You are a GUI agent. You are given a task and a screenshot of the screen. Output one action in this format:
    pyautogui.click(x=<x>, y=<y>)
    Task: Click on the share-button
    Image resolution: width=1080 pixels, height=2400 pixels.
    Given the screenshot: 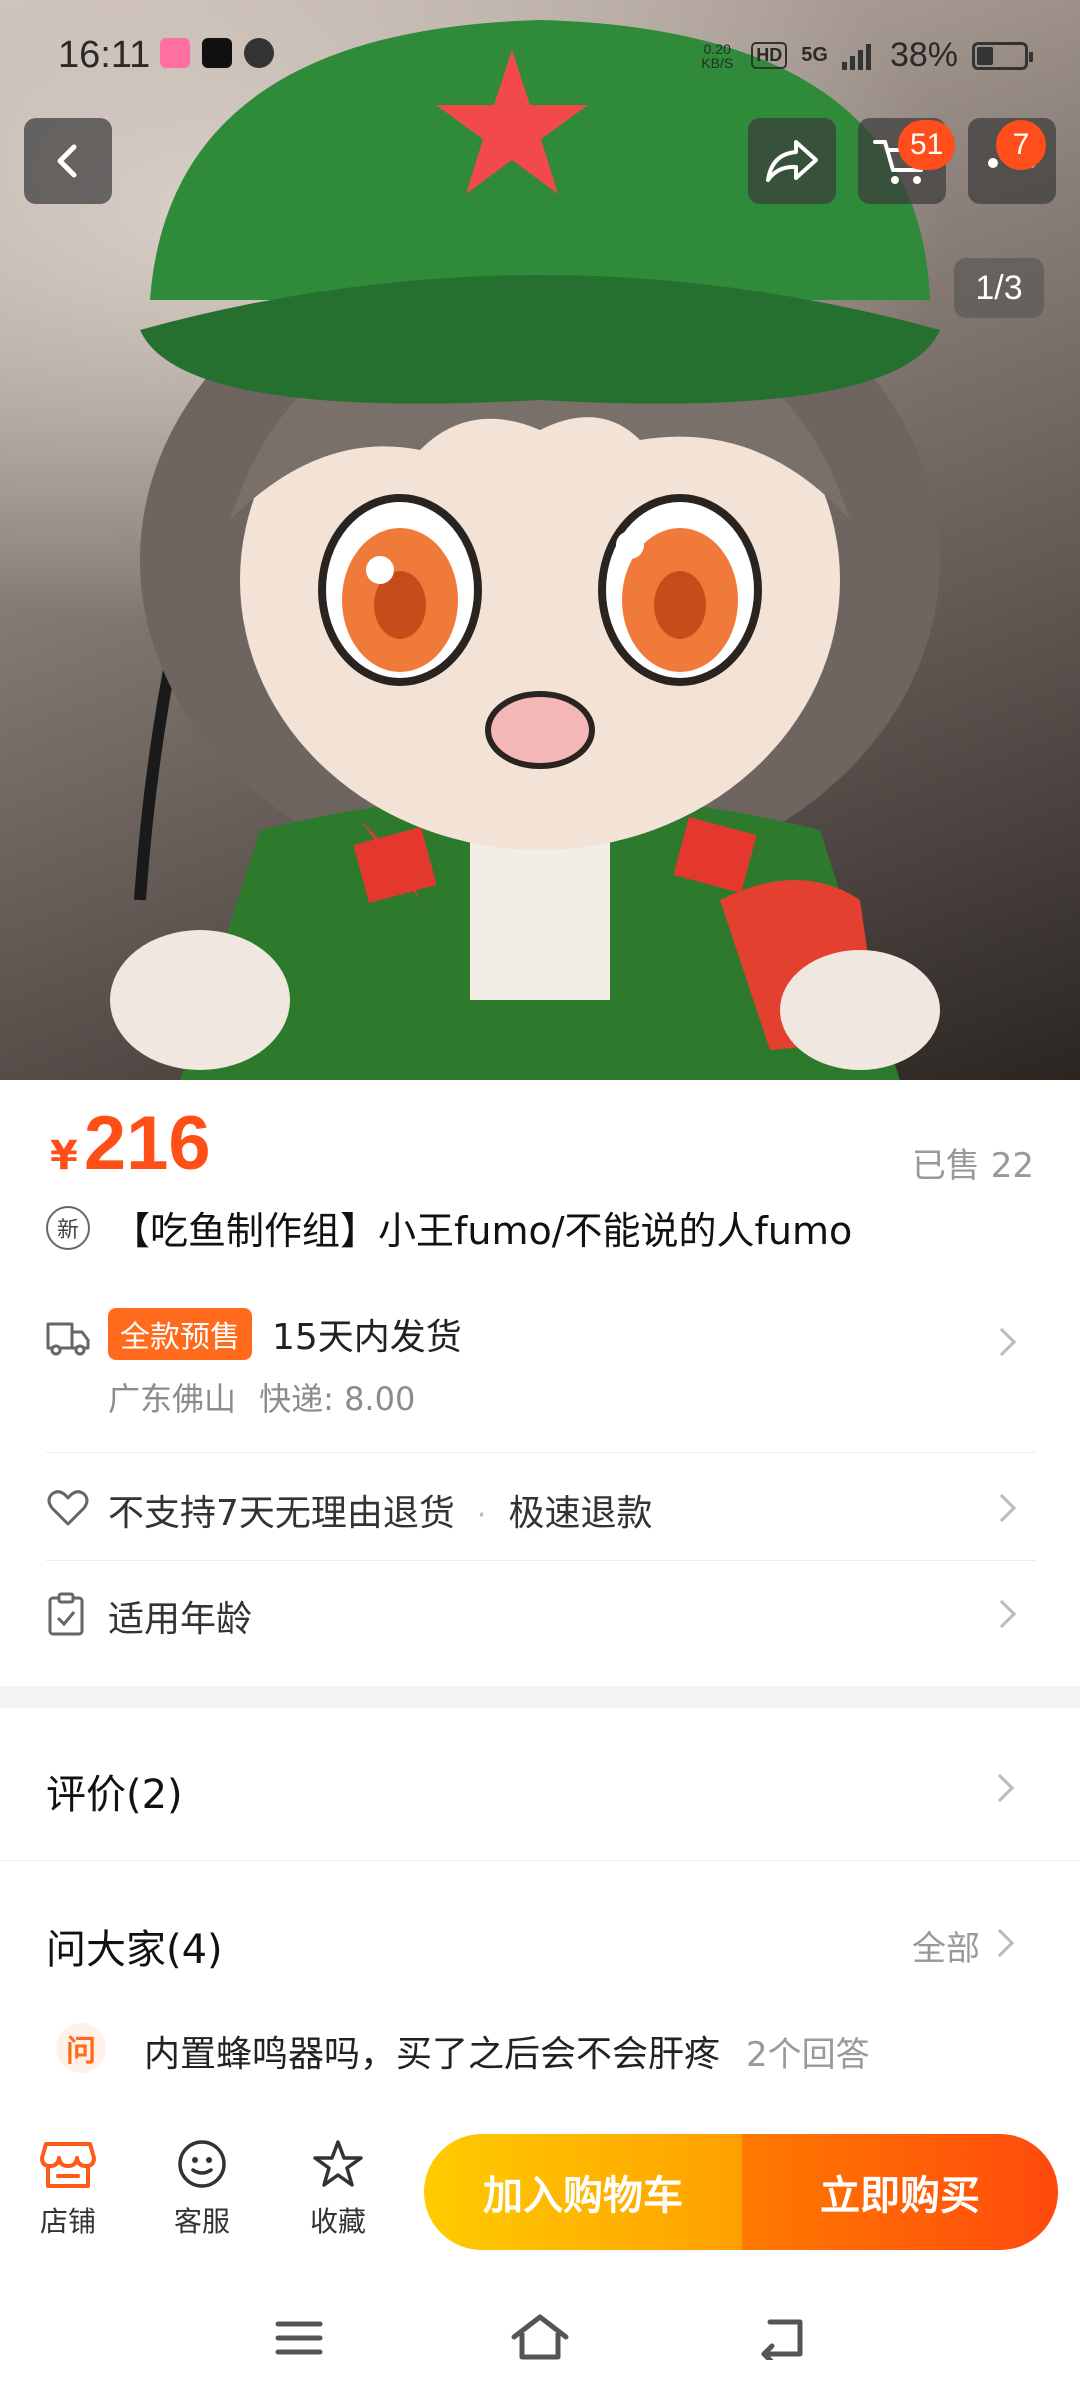 What is the action you would take?
    pyautogui.click(x=792, y=161)
    